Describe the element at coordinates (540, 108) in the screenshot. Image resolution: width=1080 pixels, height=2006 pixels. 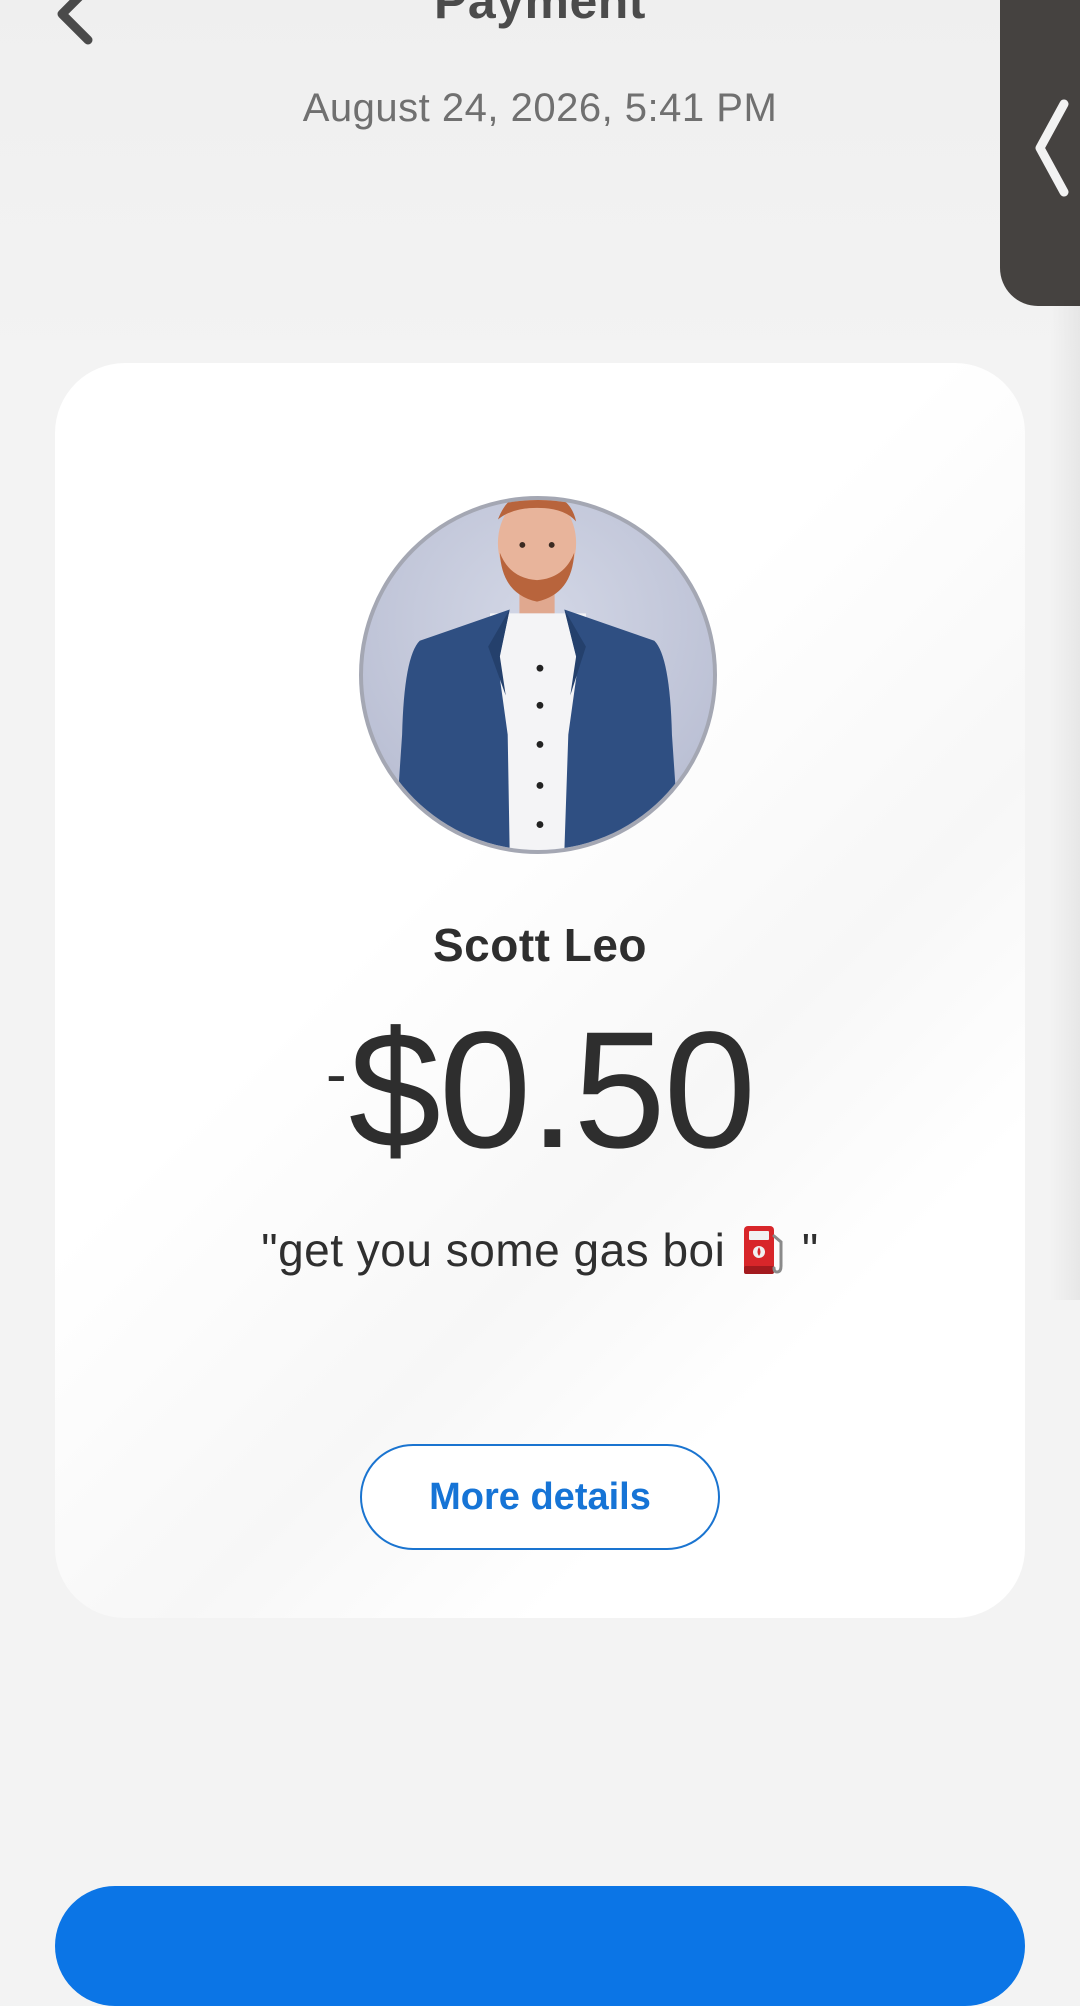
I see `payment-datetime: August 24, 2026, 5:41 PM` at that location.